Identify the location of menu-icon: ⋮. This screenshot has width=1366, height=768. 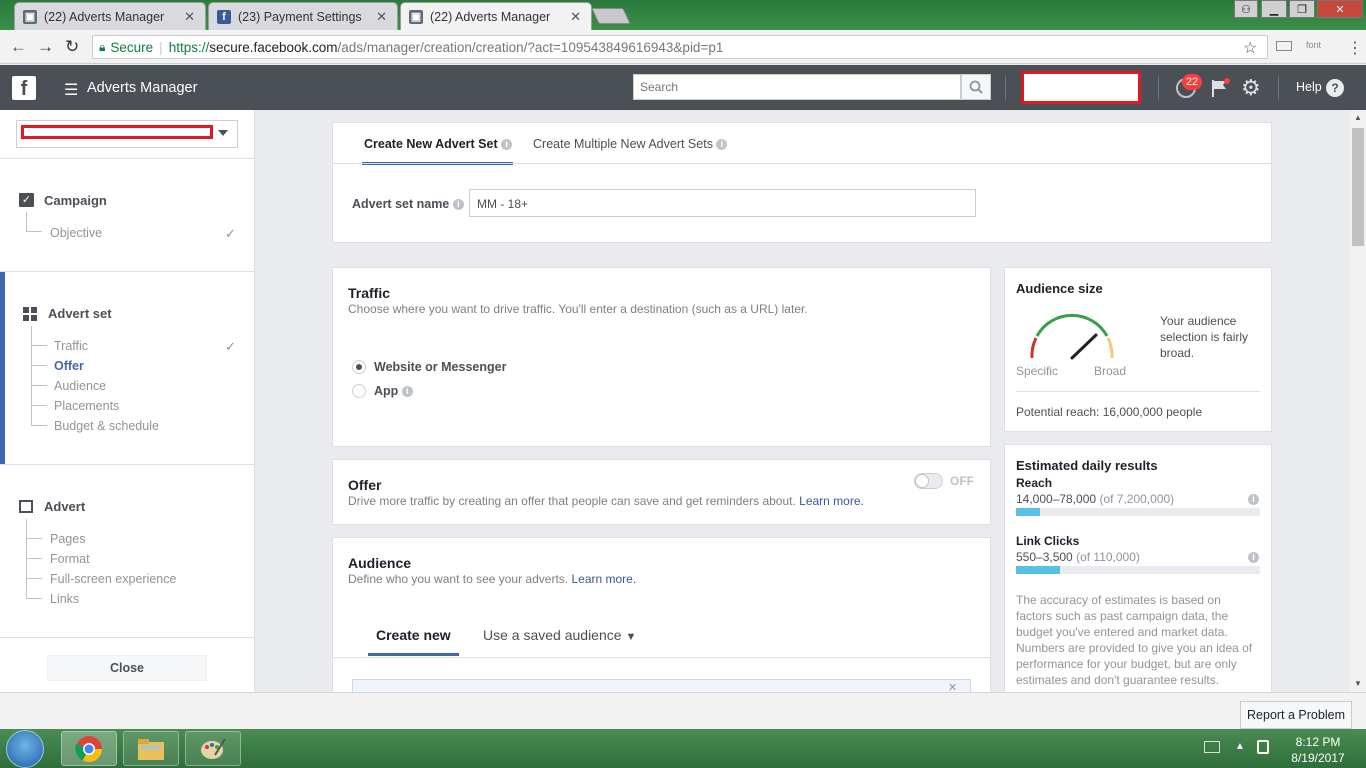
(1355, 48).